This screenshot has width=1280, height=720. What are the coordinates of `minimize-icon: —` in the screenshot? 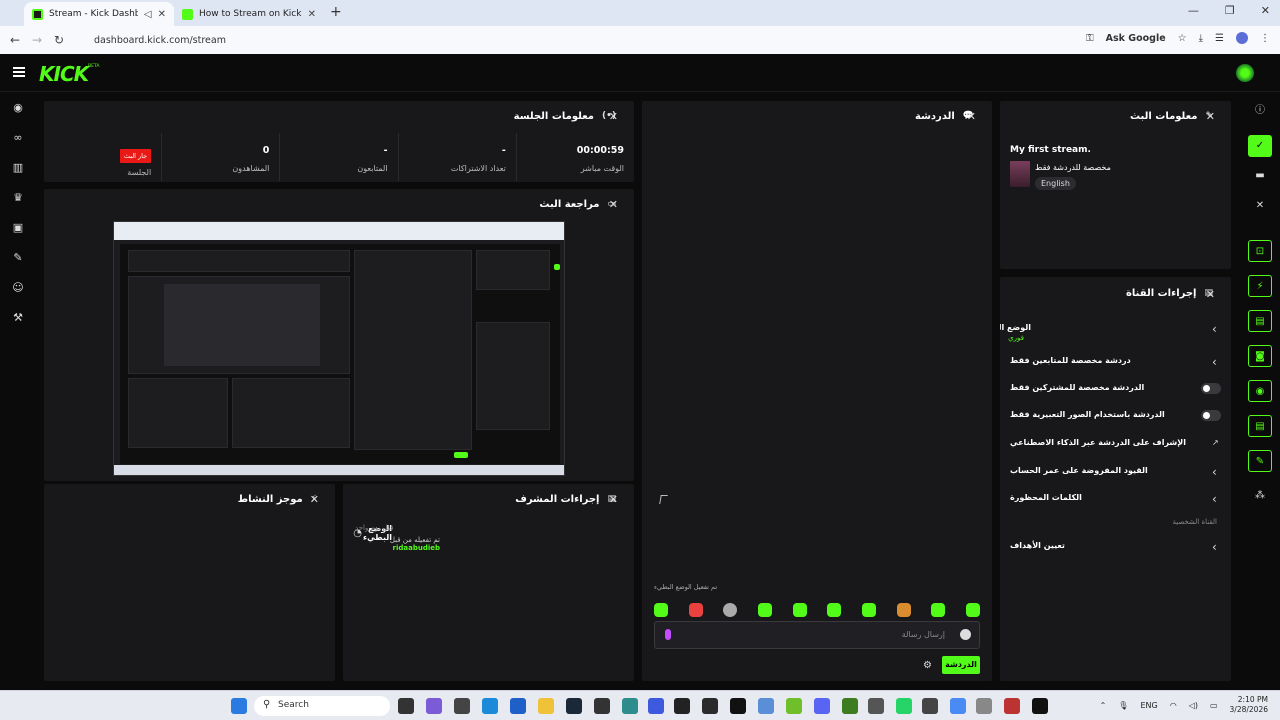 It's located at (1193, 10).